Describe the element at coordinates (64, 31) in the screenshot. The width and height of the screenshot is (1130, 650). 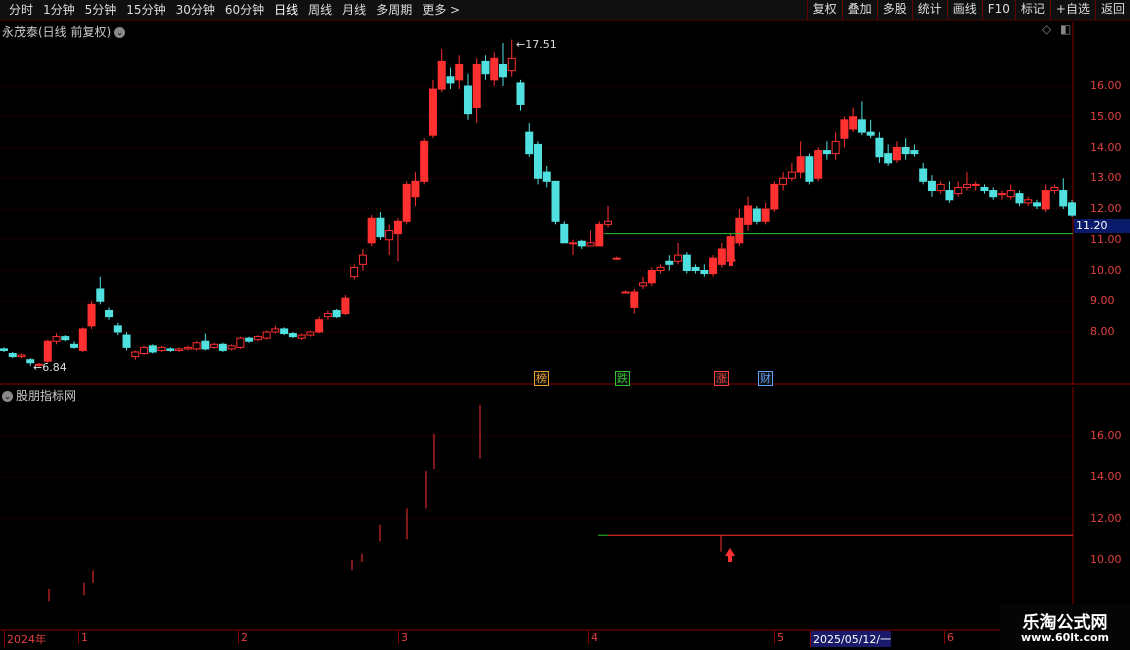
I see `main-chart-title: 永茂泰(日线 前复权) ⌄` at that location.